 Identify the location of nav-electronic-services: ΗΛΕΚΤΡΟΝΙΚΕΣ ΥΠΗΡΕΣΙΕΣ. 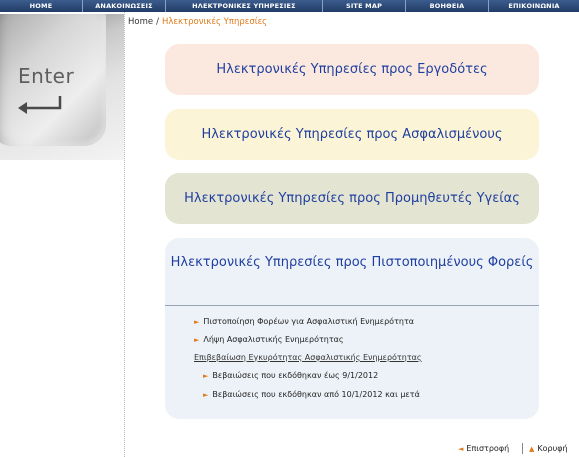
(244, 6).